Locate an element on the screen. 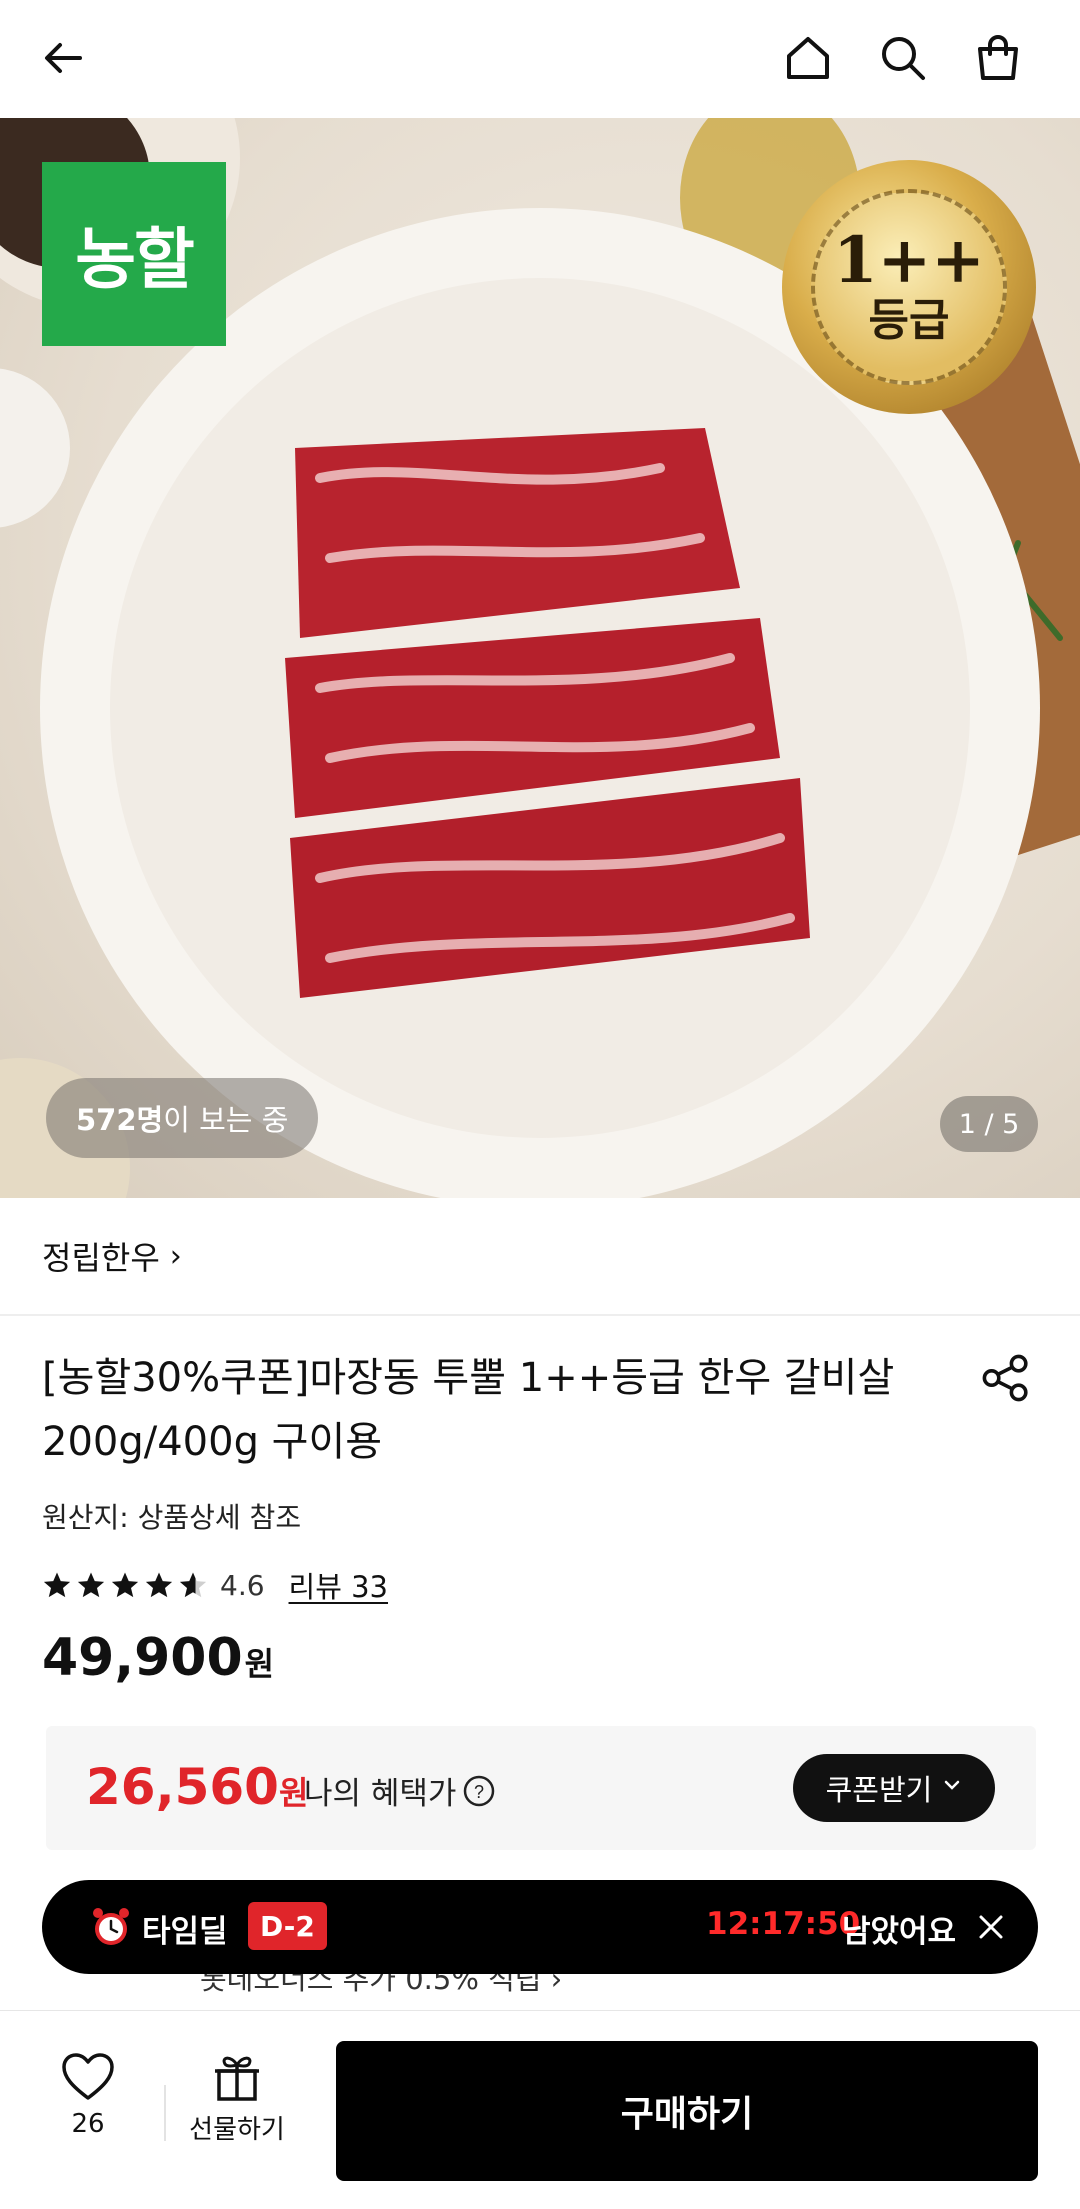  coupon-button: 쿠폰받기 is located at coordinates (894, 1788).